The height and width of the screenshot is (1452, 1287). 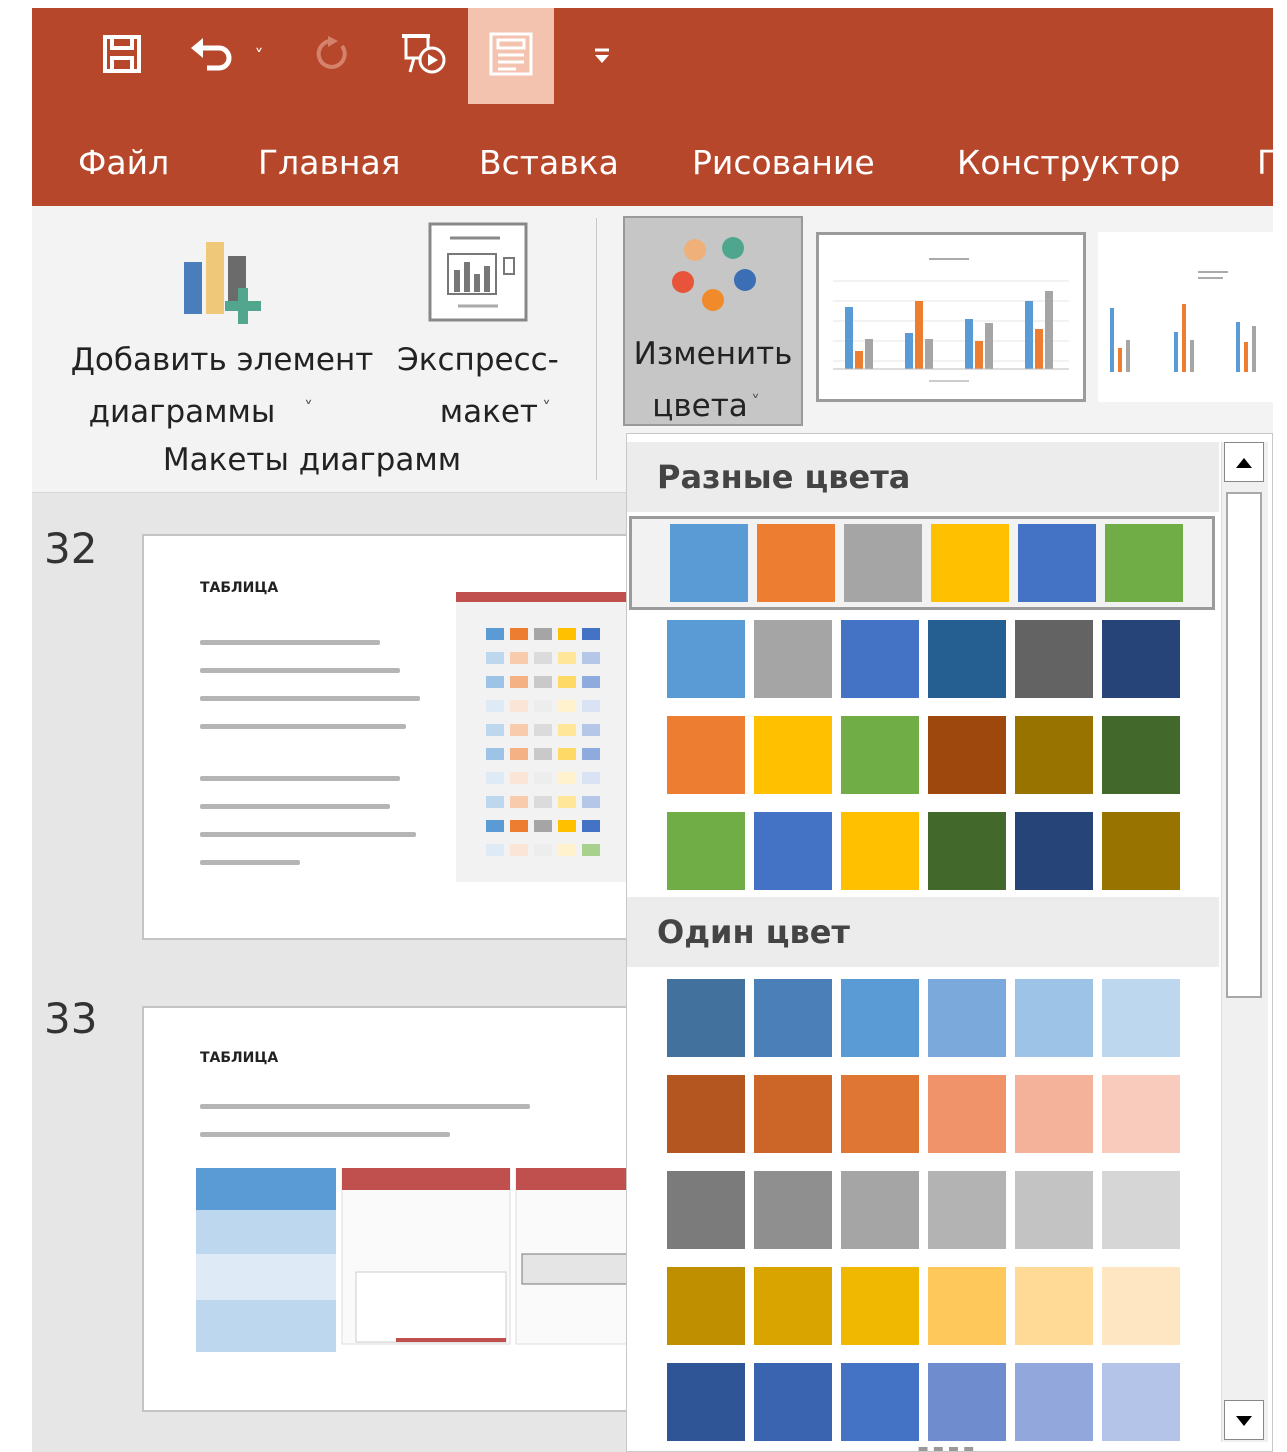 What do you see at coordinates (123, 163) in the screenshot?
I see `tab-file: Файл` at bounding box center [123, 163].